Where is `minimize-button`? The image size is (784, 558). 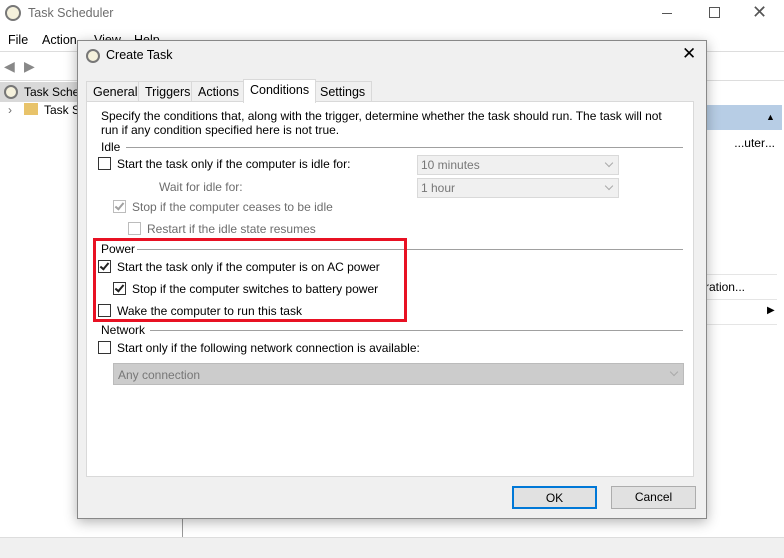 minimize-button is located at coordinates (667, 13).